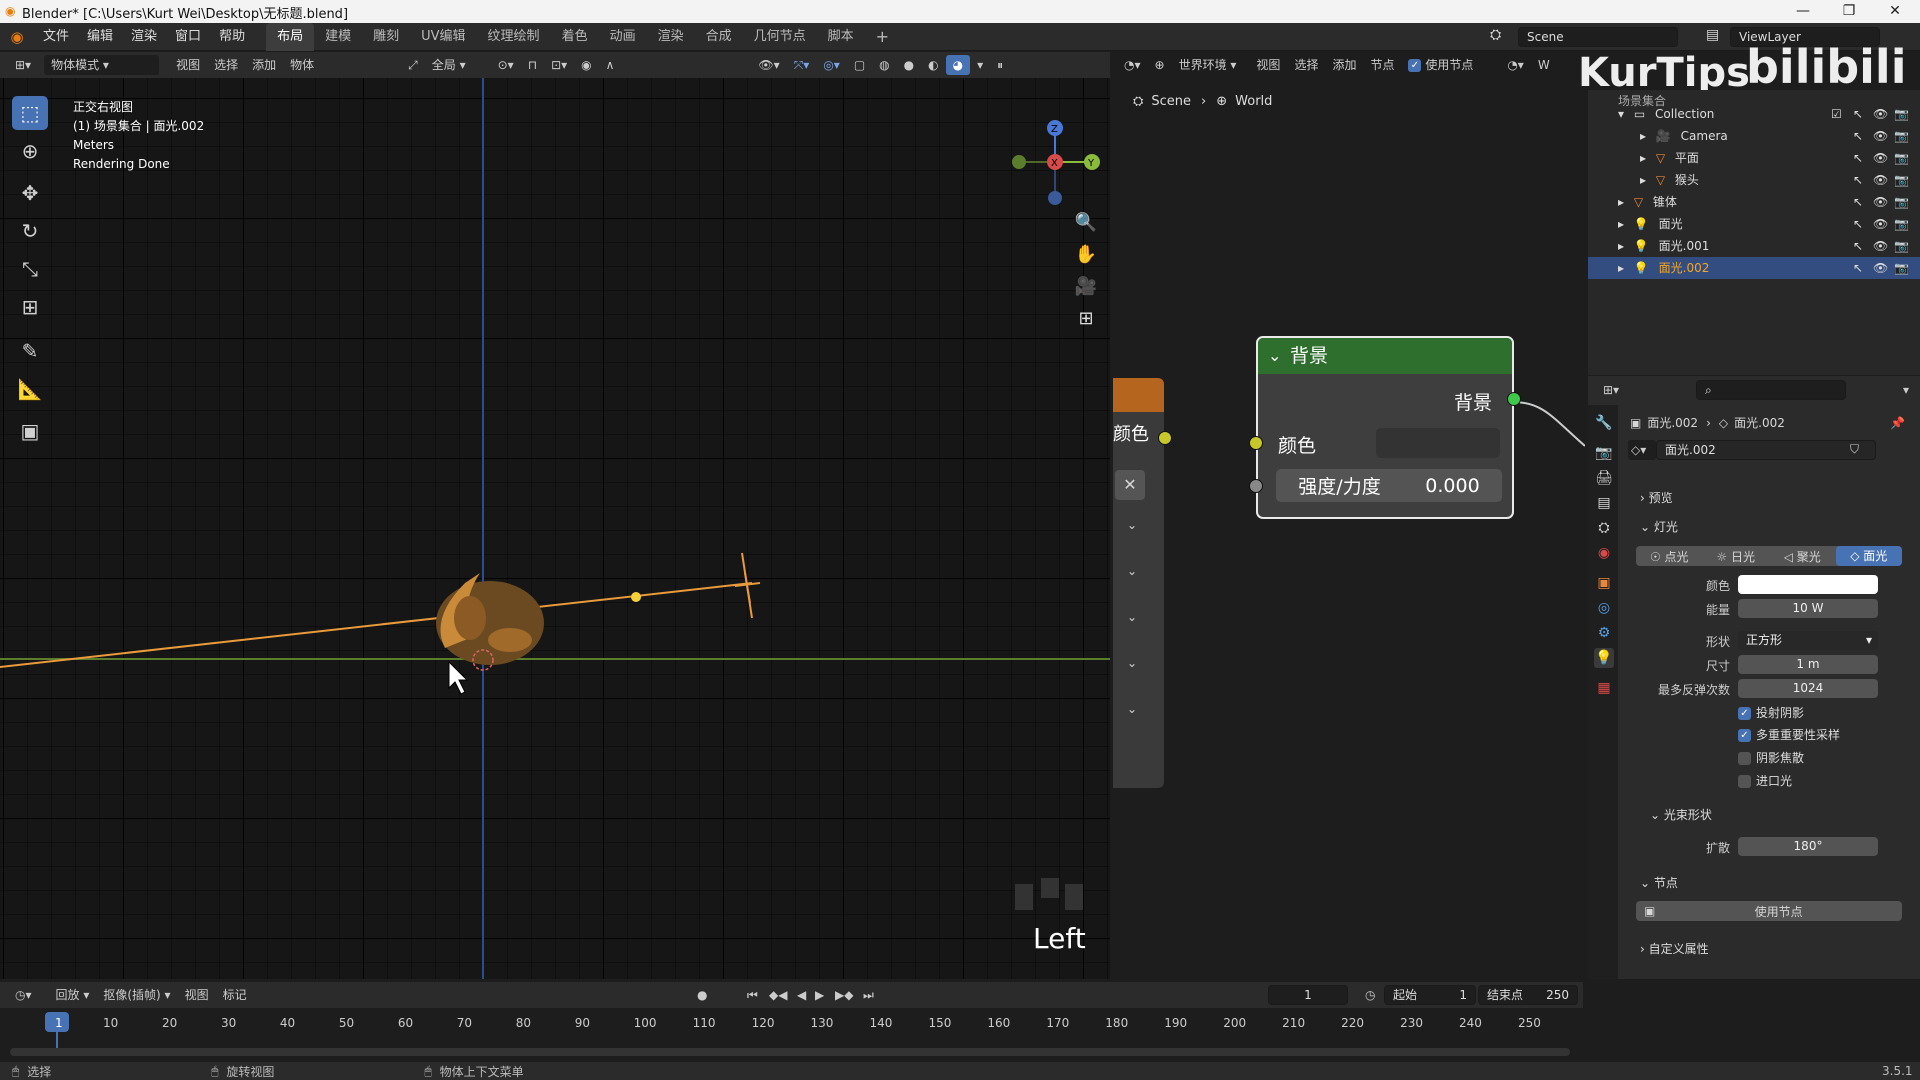  What do you see at coordinates (1160, 65) in the screenshot?
I see `world-env-icon: ⊕` at bounding box center [1160, 65].